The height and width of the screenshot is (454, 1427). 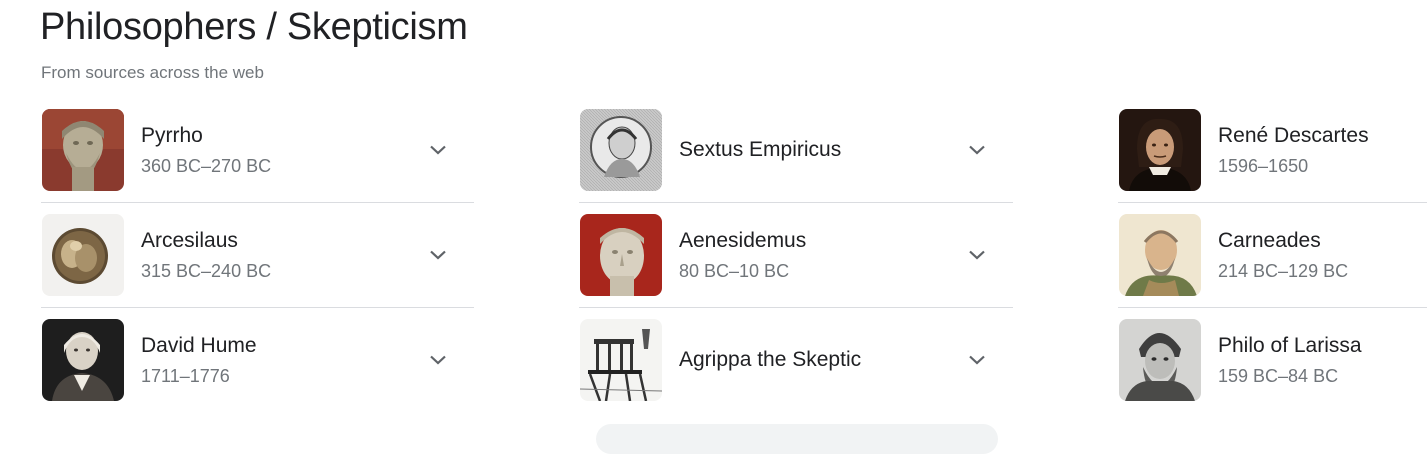 What do you see at coordinates (743, 240) in the screenshot?
I see `item-name: Aenesidemus` at bounding box center [743, 240].